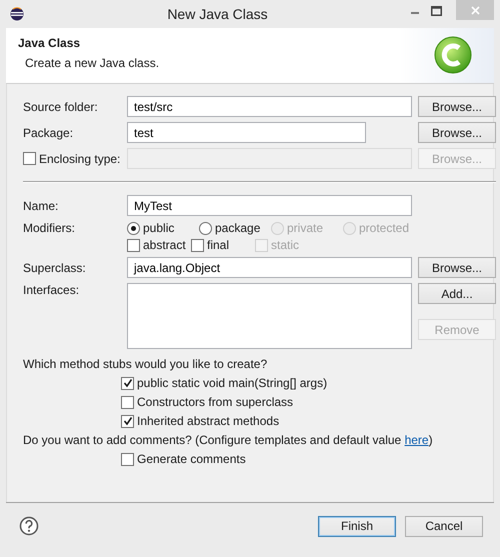 The width and height of the screenshot is (500, 557). What do you see at coordinates (51, 290) in the screenshot?
I see `field-label: Interfaces:` at bounding box center [51, 290].